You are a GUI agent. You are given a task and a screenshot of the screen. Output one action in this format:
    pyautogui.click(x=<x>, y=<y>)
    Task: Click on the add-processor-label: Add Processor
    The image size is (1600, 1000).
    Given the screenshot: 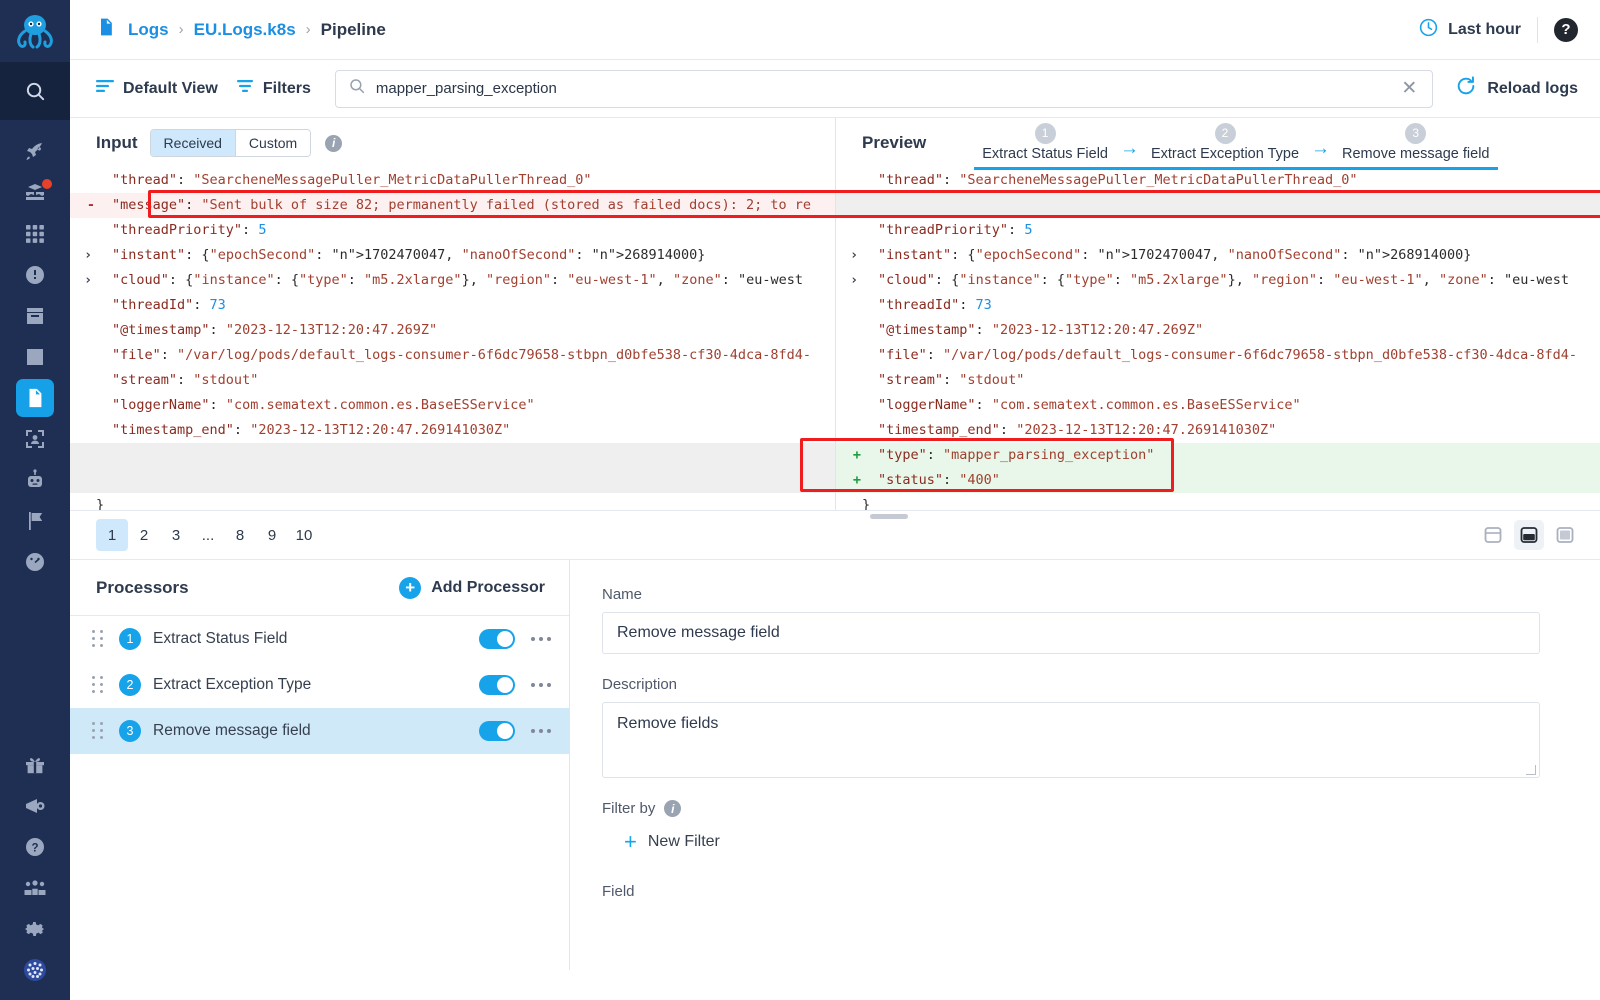 What is the action you would take?
    pyautogui.click(x=488, y=587)
    